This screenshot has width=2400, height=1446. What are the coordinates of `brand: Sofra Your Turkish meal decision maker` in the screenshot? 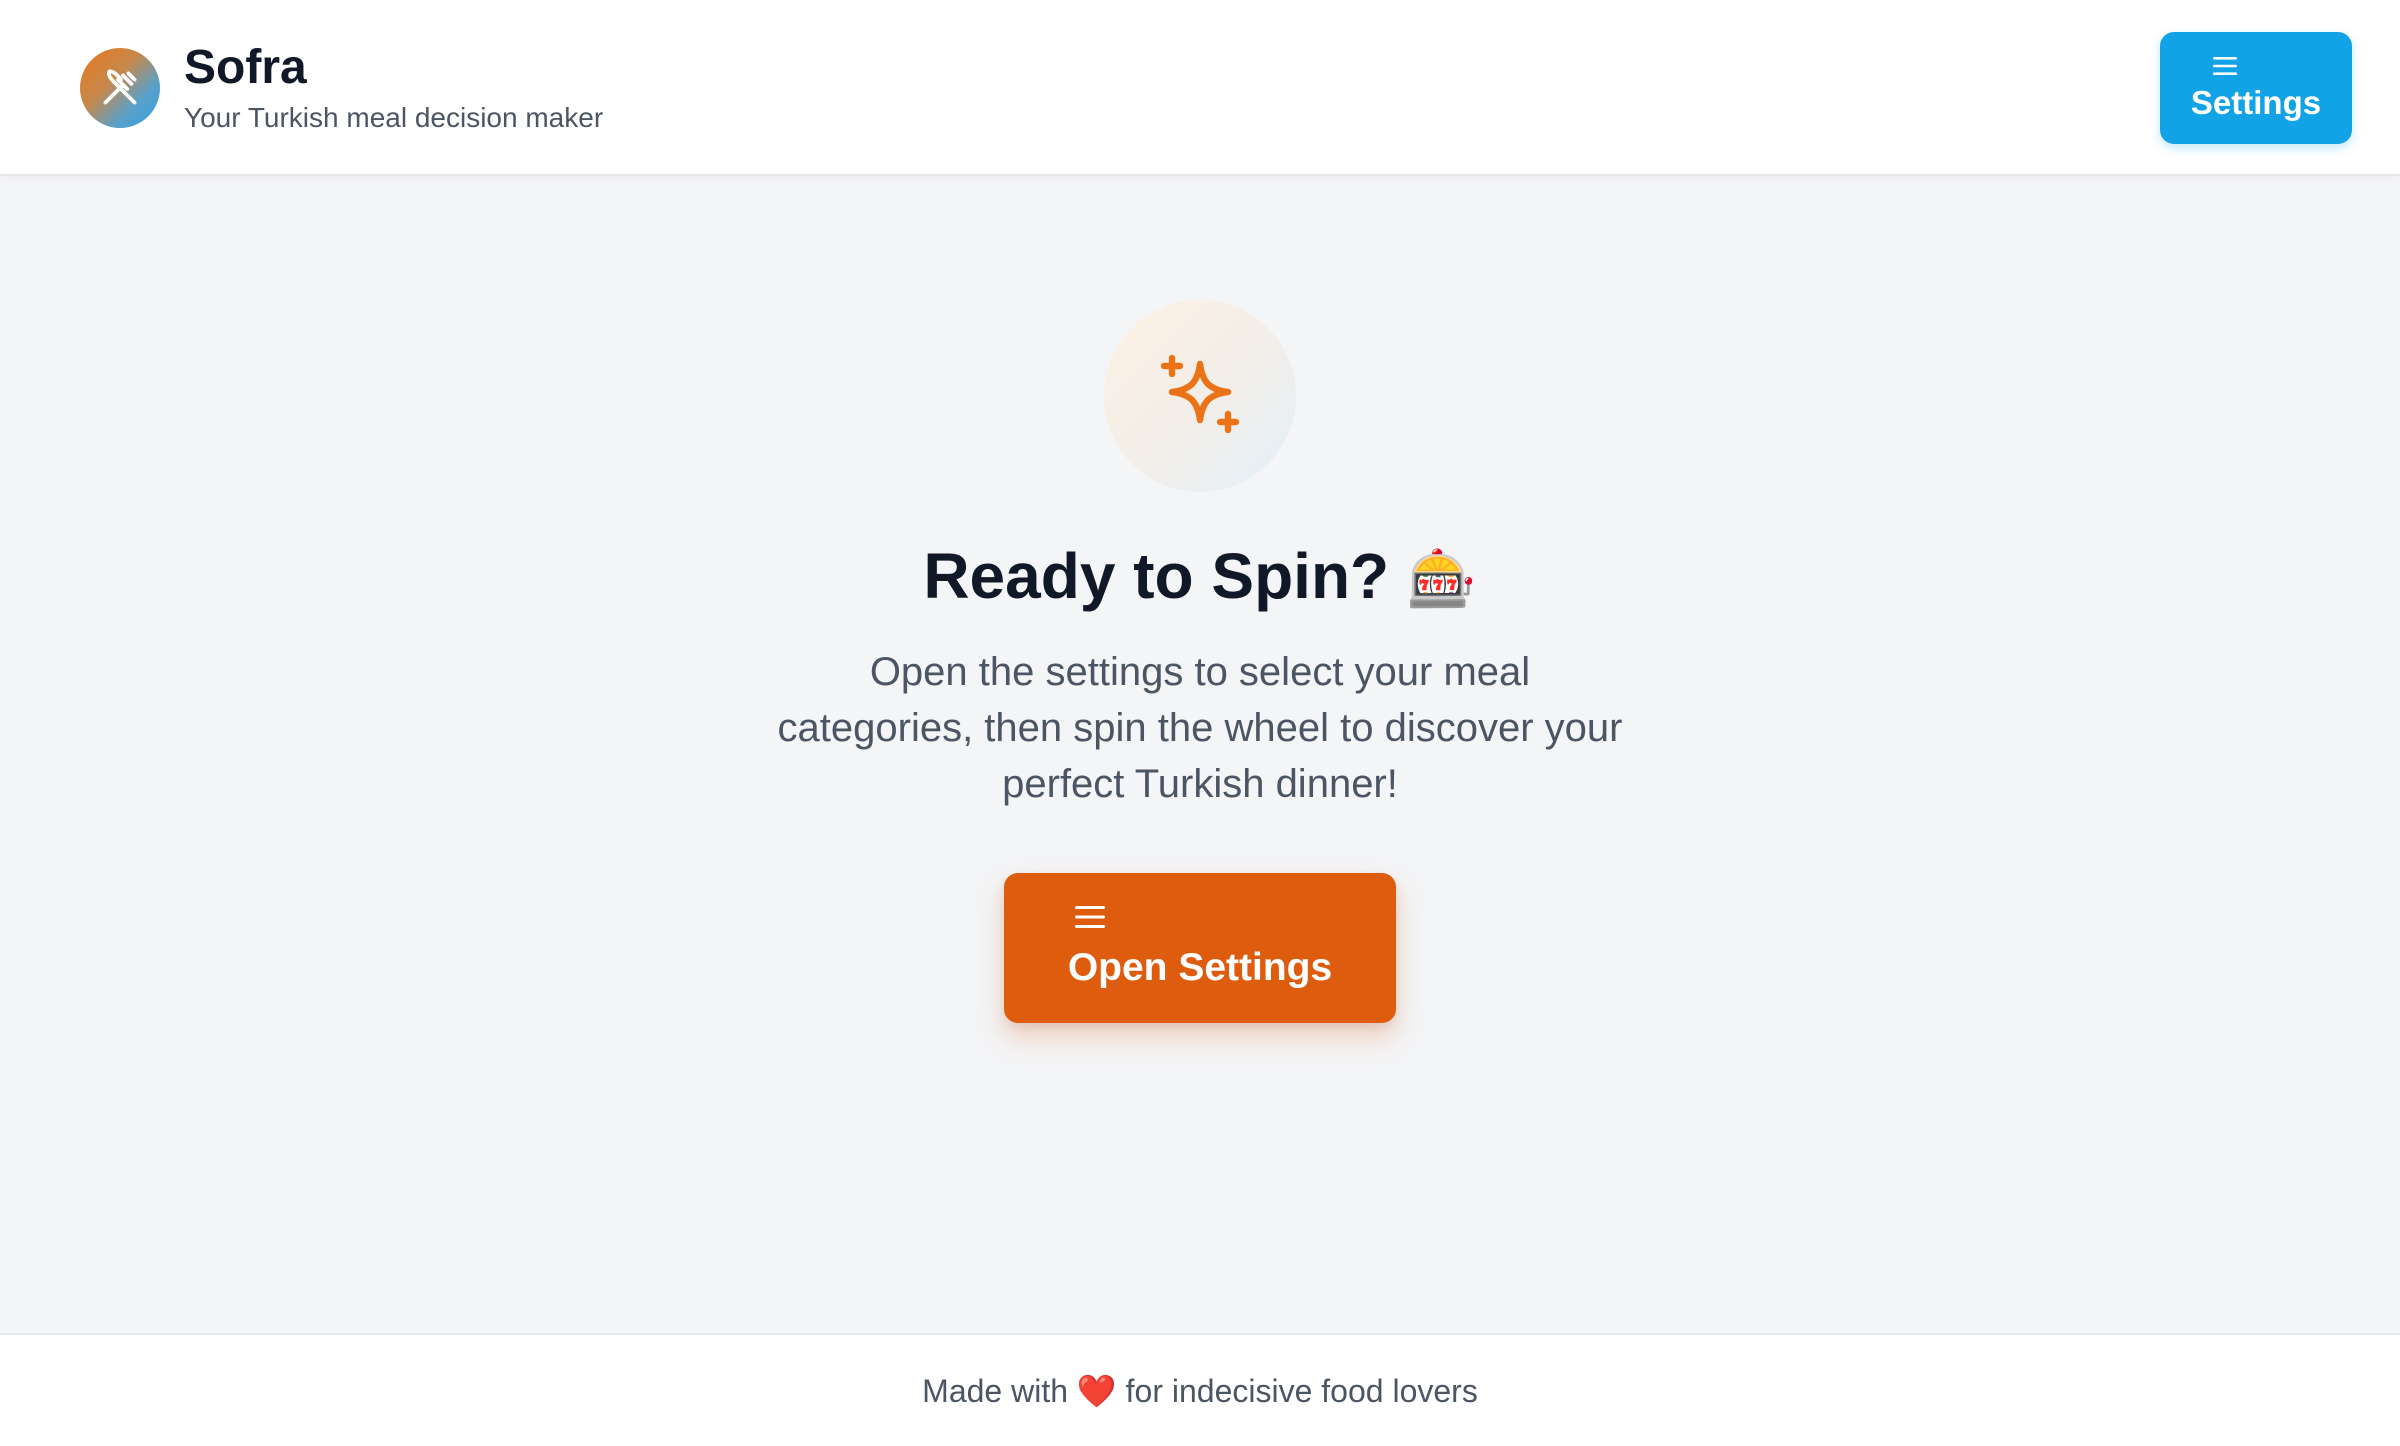 It's located at (341, 88).